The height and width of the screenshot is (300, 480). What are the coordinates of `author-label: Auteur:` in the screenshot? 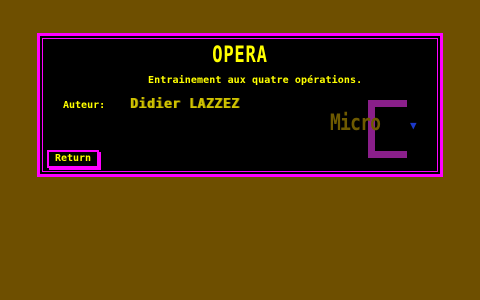 It's located at (84, 105).